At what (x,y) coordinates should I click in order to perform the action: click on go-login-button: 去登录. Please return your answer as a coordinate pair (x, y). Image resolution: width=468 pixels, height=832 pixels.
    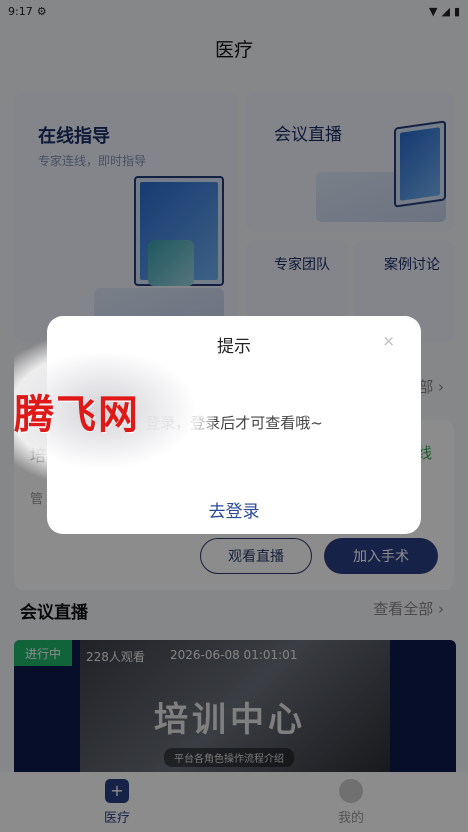
    Looking at the image, I should click on (234, 509).